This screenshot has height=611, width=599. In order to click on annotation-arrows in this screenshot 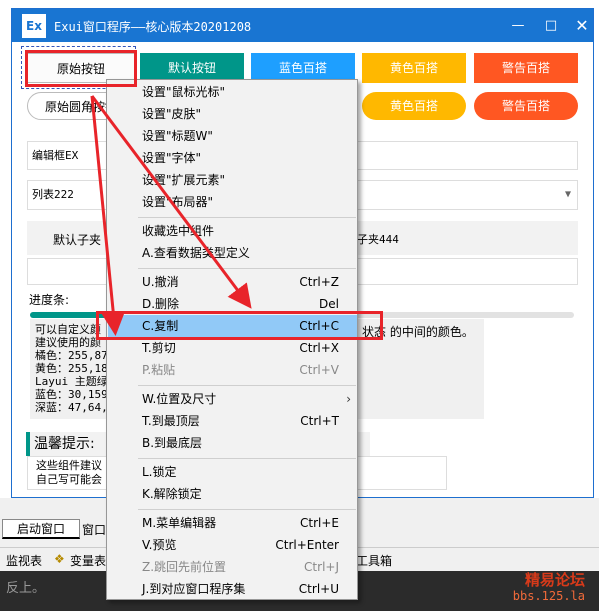, I will do `click(171, 215)`.